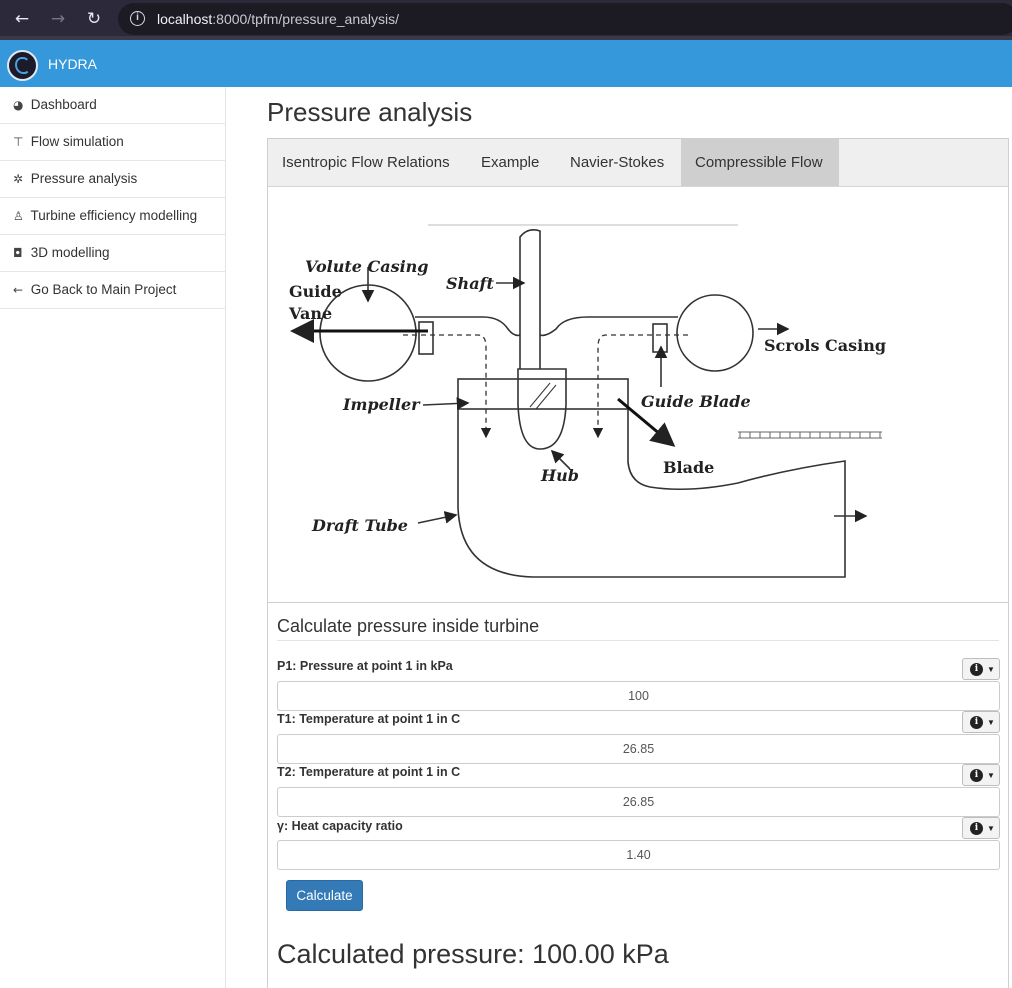 The height and width of the screenshot is (988, 1012). I want to click on calculate-button: Calculate, so click(324, 895).